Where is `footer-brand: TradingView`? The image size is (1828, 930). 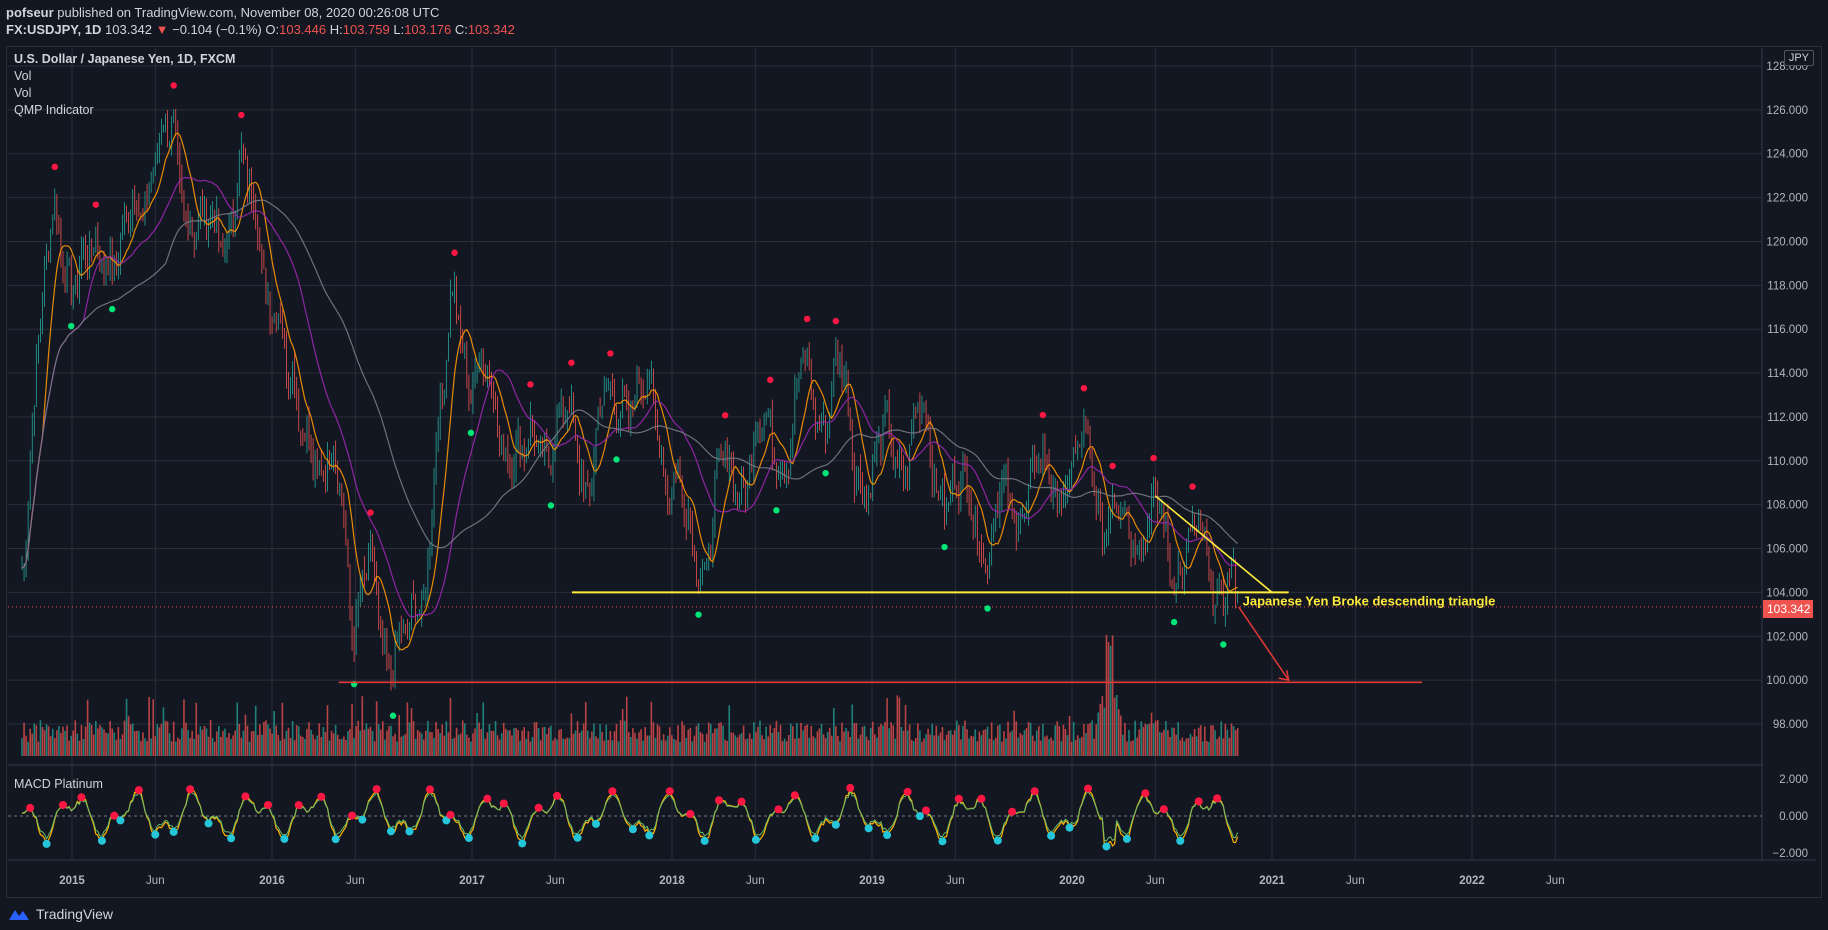 footer-brand: TradingView is located at coordinates (60, 914).